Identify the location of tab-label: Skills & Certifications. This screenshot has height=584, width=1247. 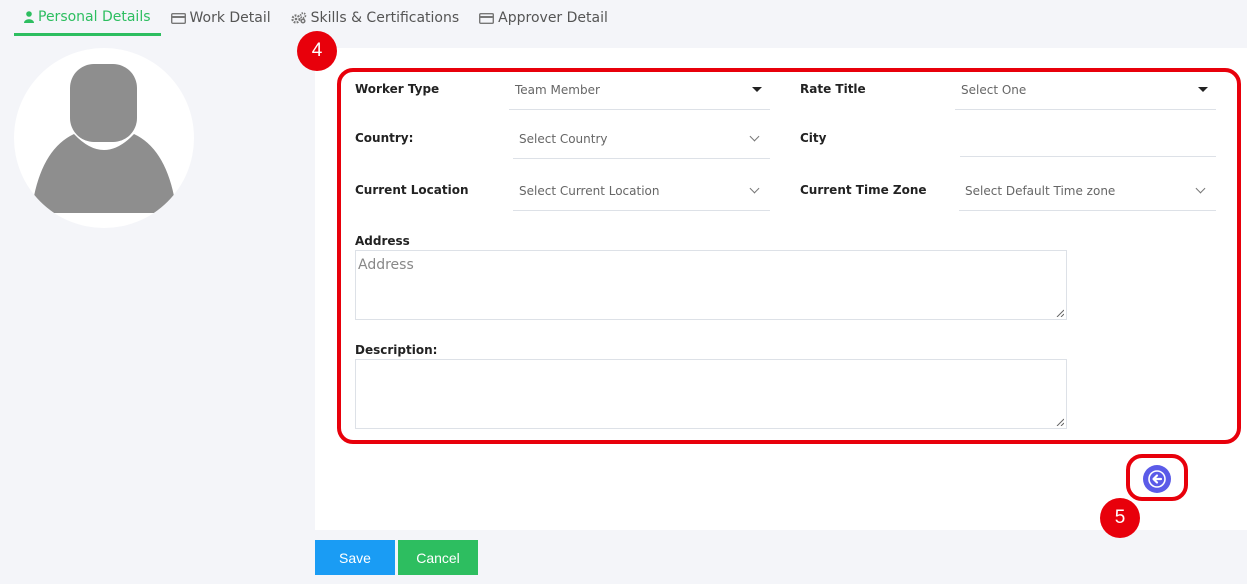
(385, 18).